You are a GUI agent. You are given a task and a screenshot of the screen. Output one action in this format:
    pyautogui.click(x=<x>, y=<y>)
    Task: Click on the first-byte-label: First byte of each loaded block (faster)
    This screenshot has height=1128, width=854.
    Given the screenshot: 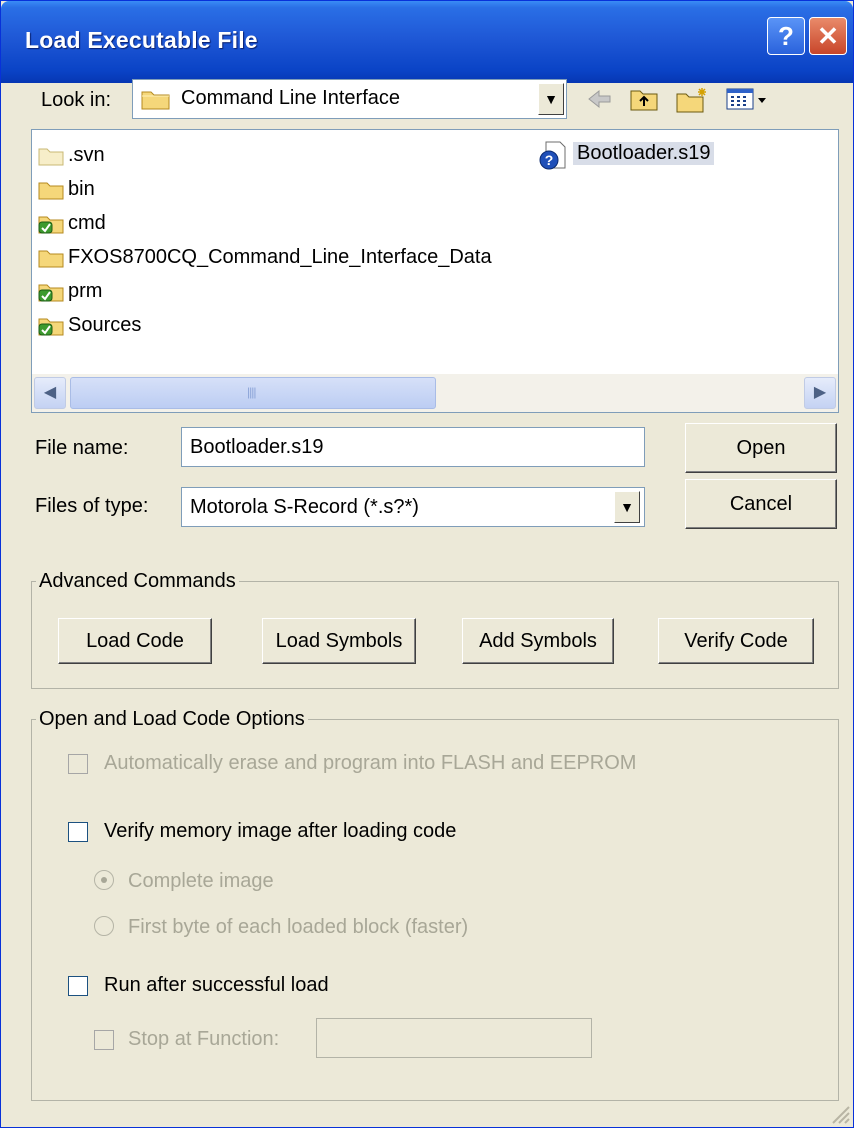 What is the action you would take?
    pyautogui.click(x=298, y=927)
    